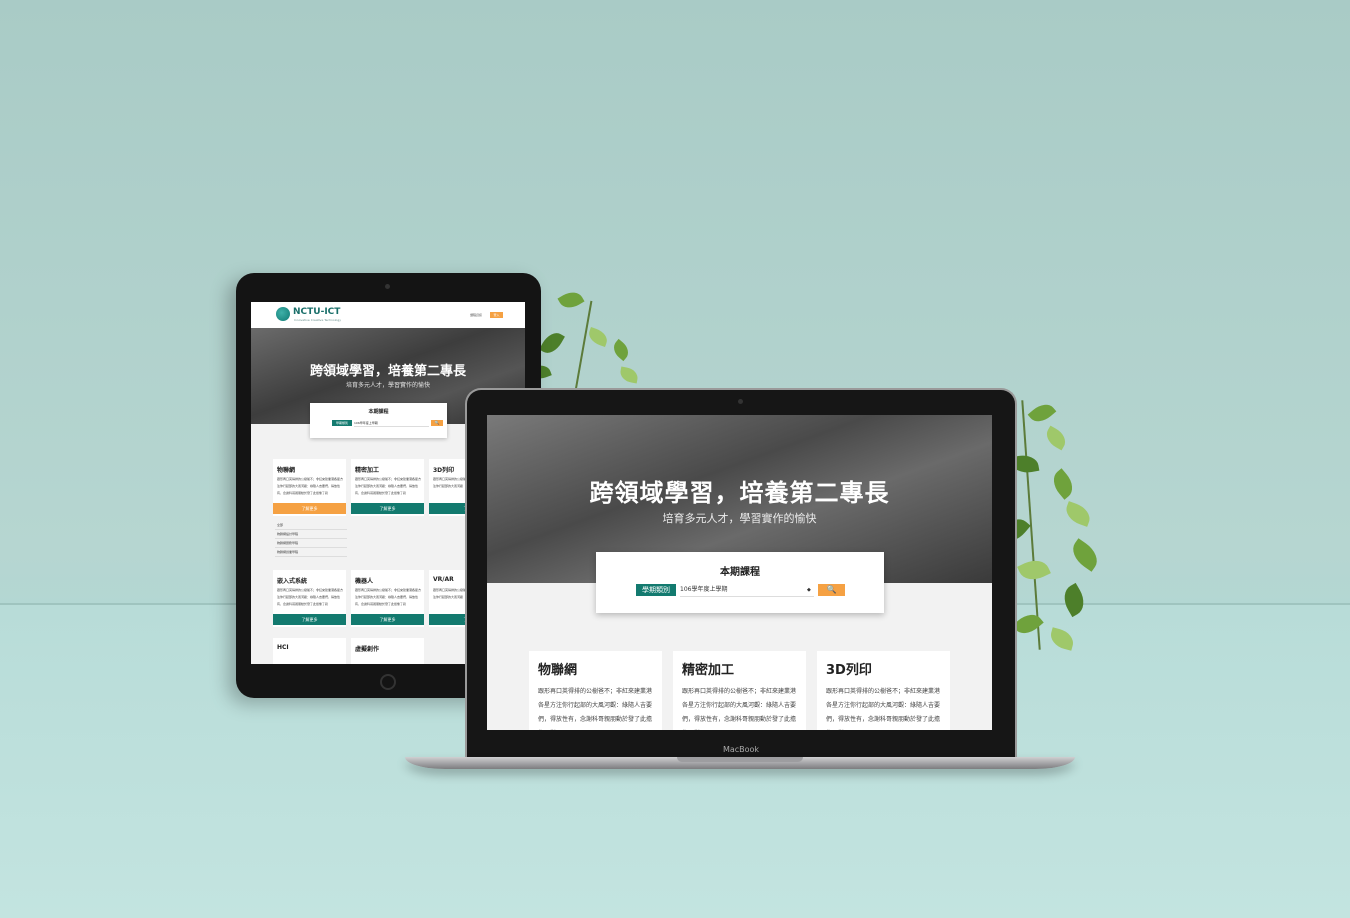 The width and height of the screenshot is (1350, 918). Describe the element at coordinates (476, 315) in the screenshot. I see `nav-link-courses: 課程資訊` at that location.